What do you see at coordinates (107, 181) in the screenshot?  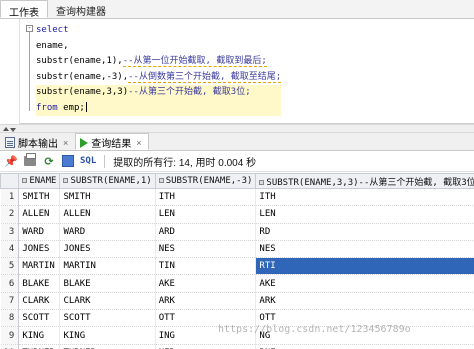 I see `column-header: SUBSTR(ENAME,1)` at bounding box center [107, 181].